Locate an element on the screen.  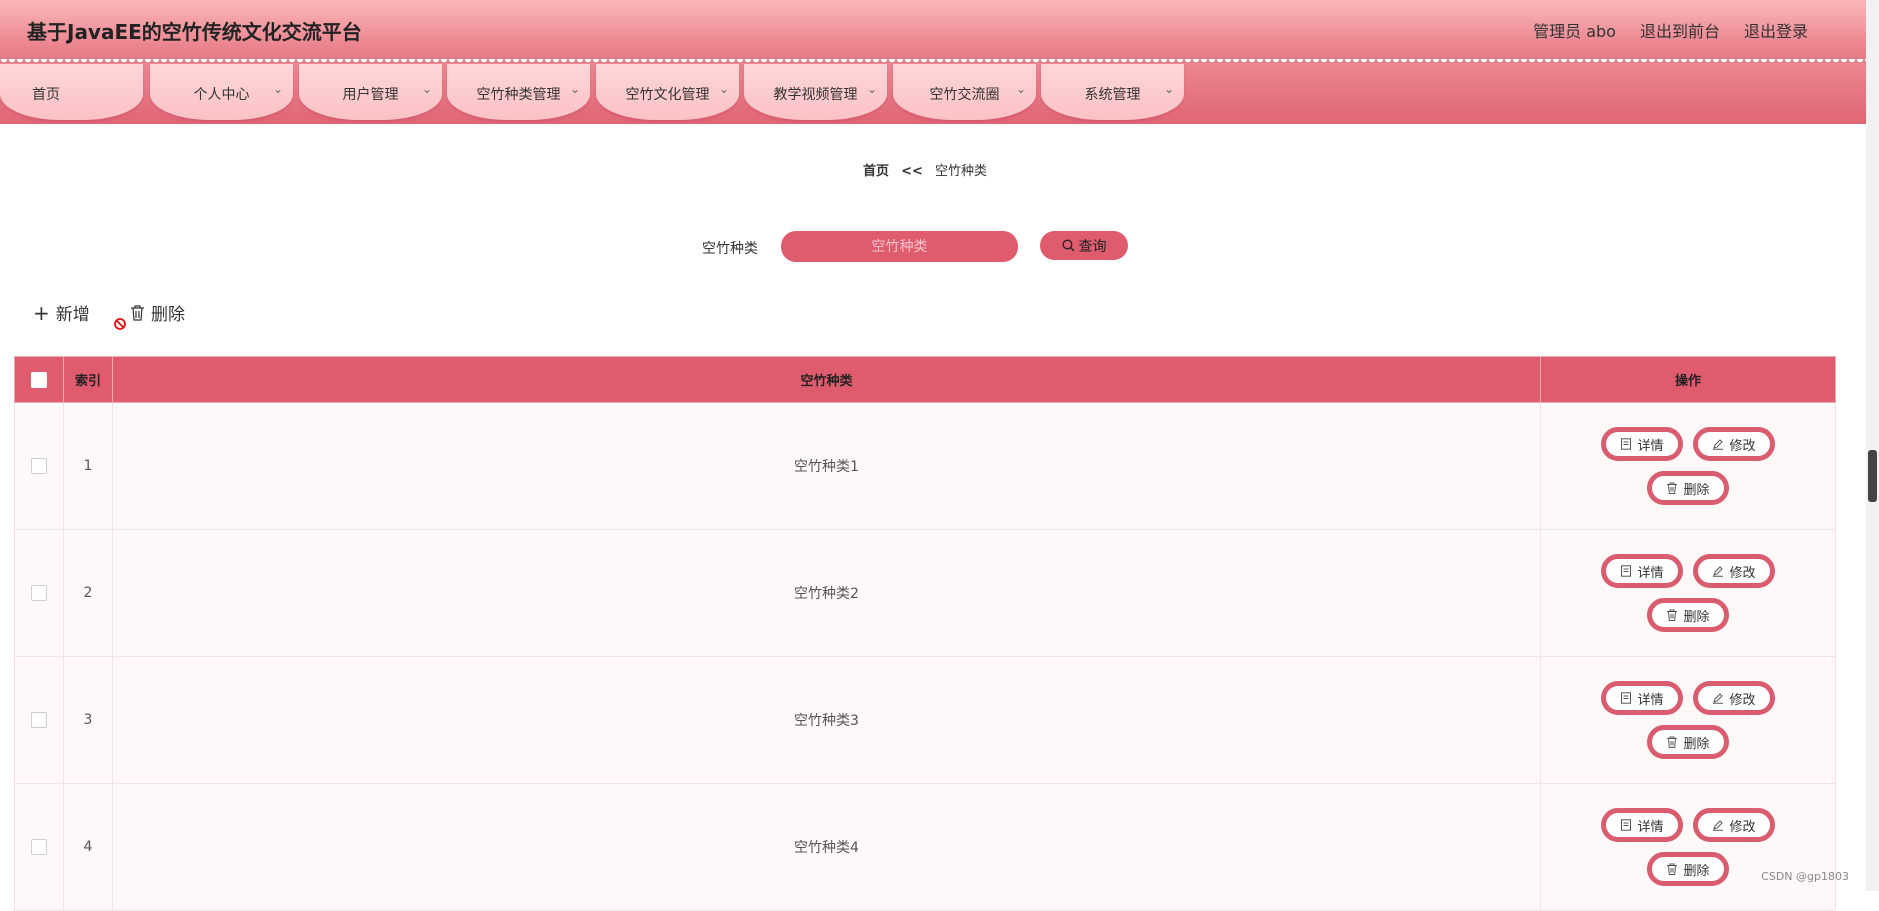
batch-delete-label: 删除 is located at coordinates (168, 315).